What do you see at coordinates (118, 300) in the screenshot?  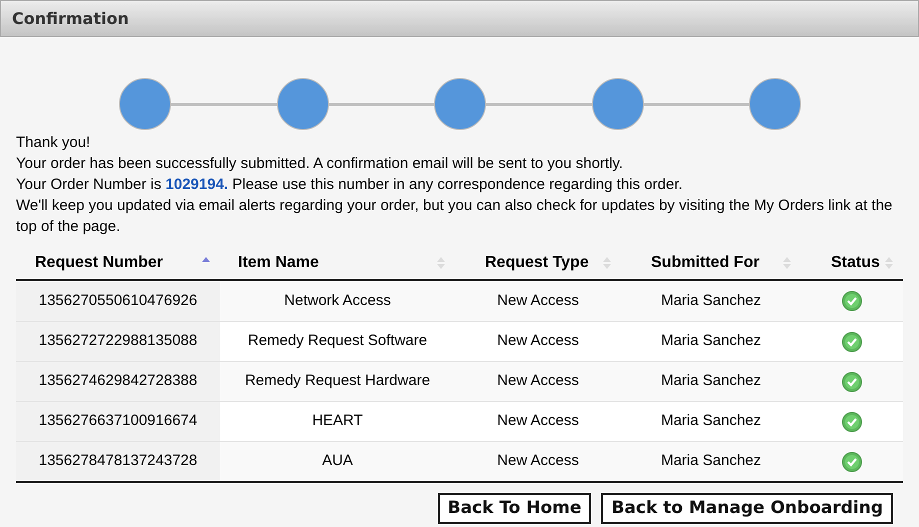 I see `table-cell-text: 1356270550610476926` at bounding box center [118, 300].